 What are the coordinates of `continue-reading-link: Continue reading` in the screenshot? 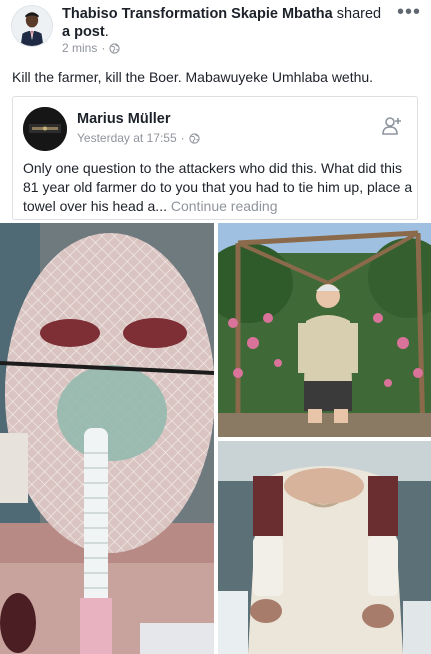 It's located at (224, 206).